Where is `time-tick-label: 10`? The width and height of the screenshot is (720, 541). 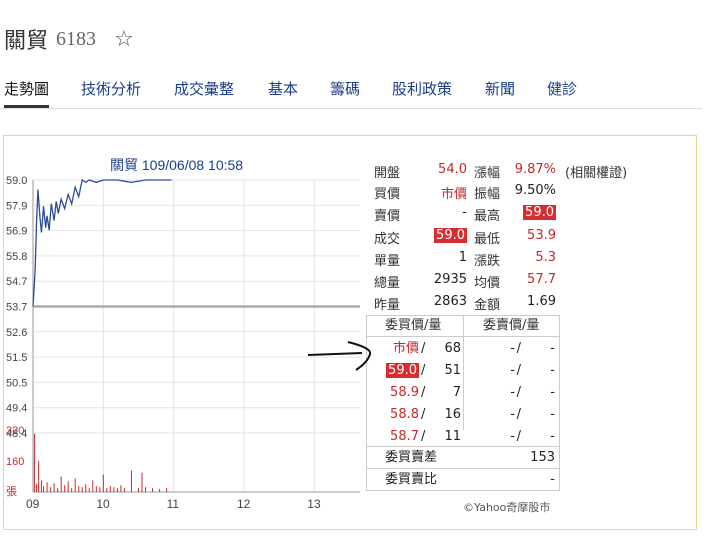
time-tick-label: 10 is located at coordinates (103, 504).